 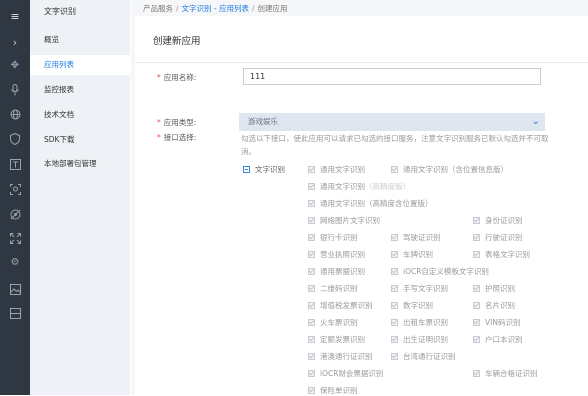 What do you see at coordinates (504, 220) in the screenshot?
I see `api-label: 身份证识别` at bounding box center [504, 220].